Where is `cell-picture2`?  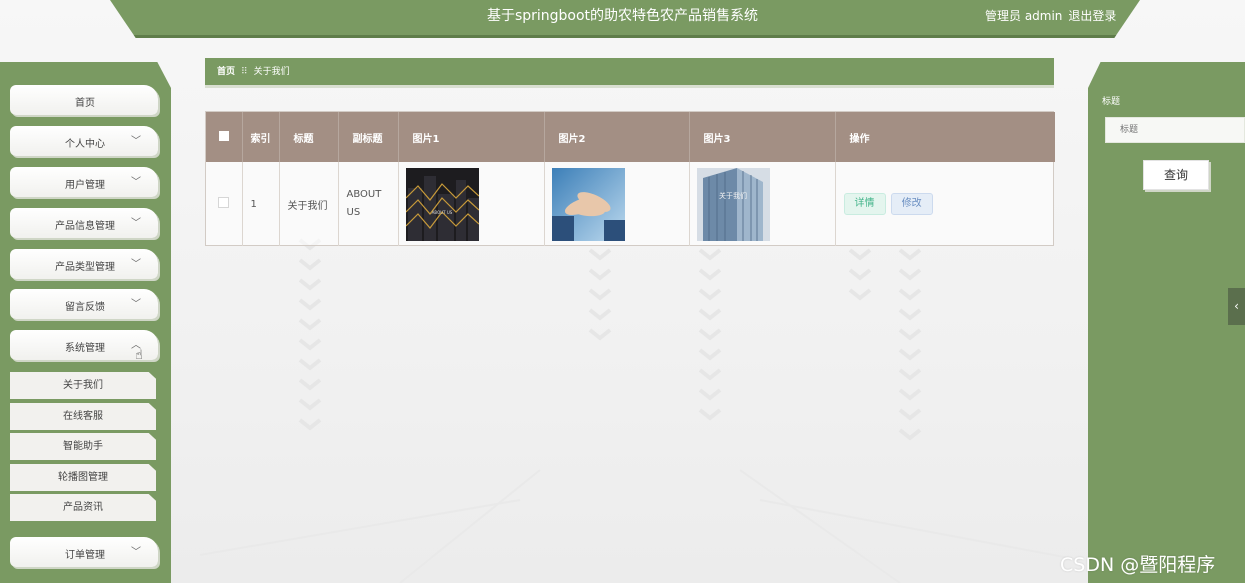 cell-picture2 is located at coordinates (617, 204).